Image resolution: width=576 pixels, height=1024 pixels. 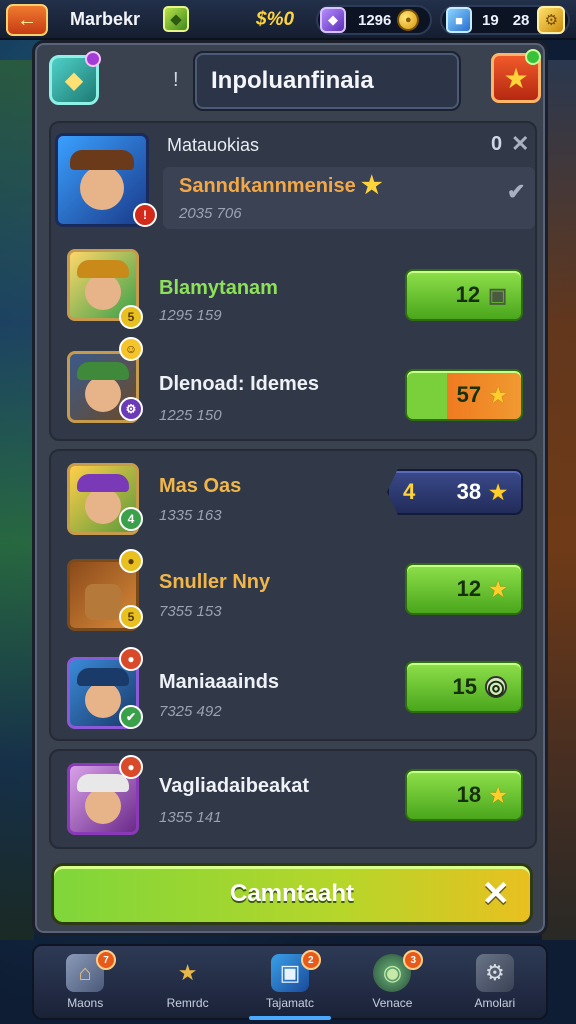 I want to click on list-item: ● 5 Snuller Nny 7355 153 12 ★, so click(x=293, y=598).